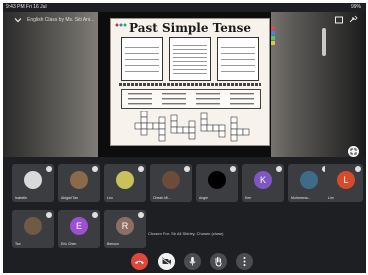 The height and width of the screenshot is (275, 368). Describe the element at coordinates (113, 244) in the screenshot. I see `participant-name: Benson` at that location.